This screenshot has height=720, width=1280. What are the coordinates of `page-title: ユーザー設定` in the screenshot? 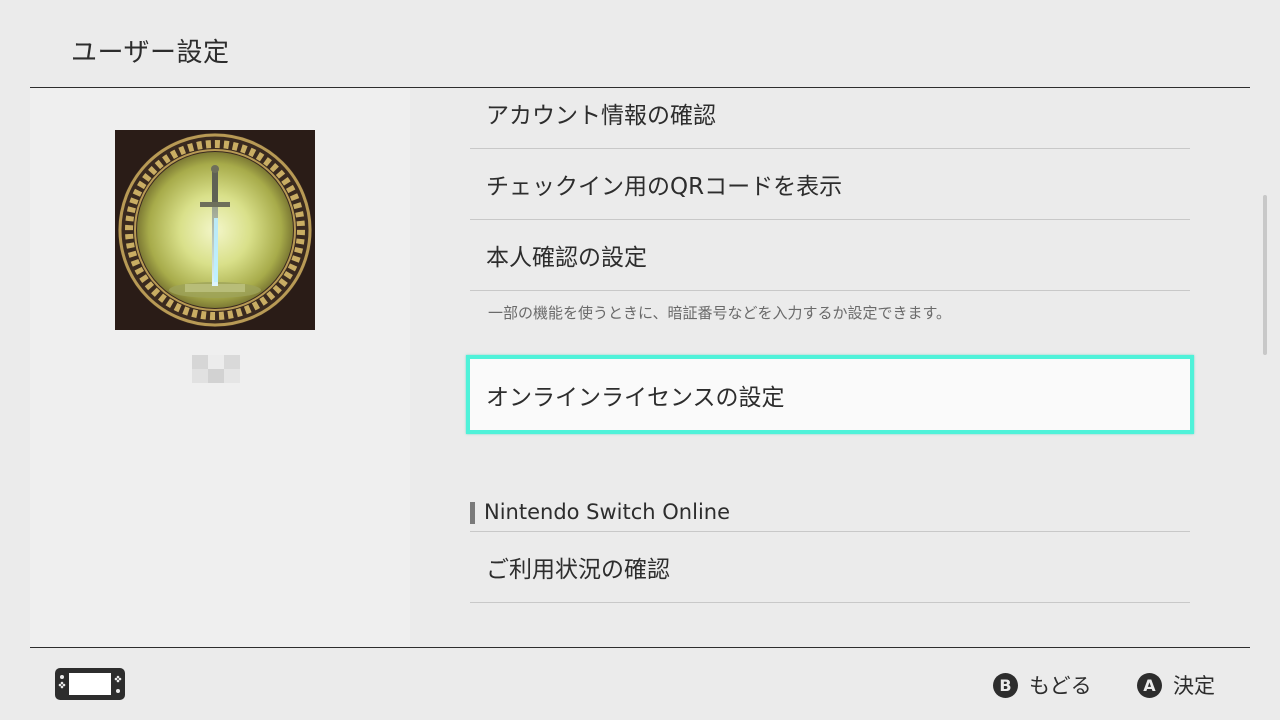 It's located at (150, 53).